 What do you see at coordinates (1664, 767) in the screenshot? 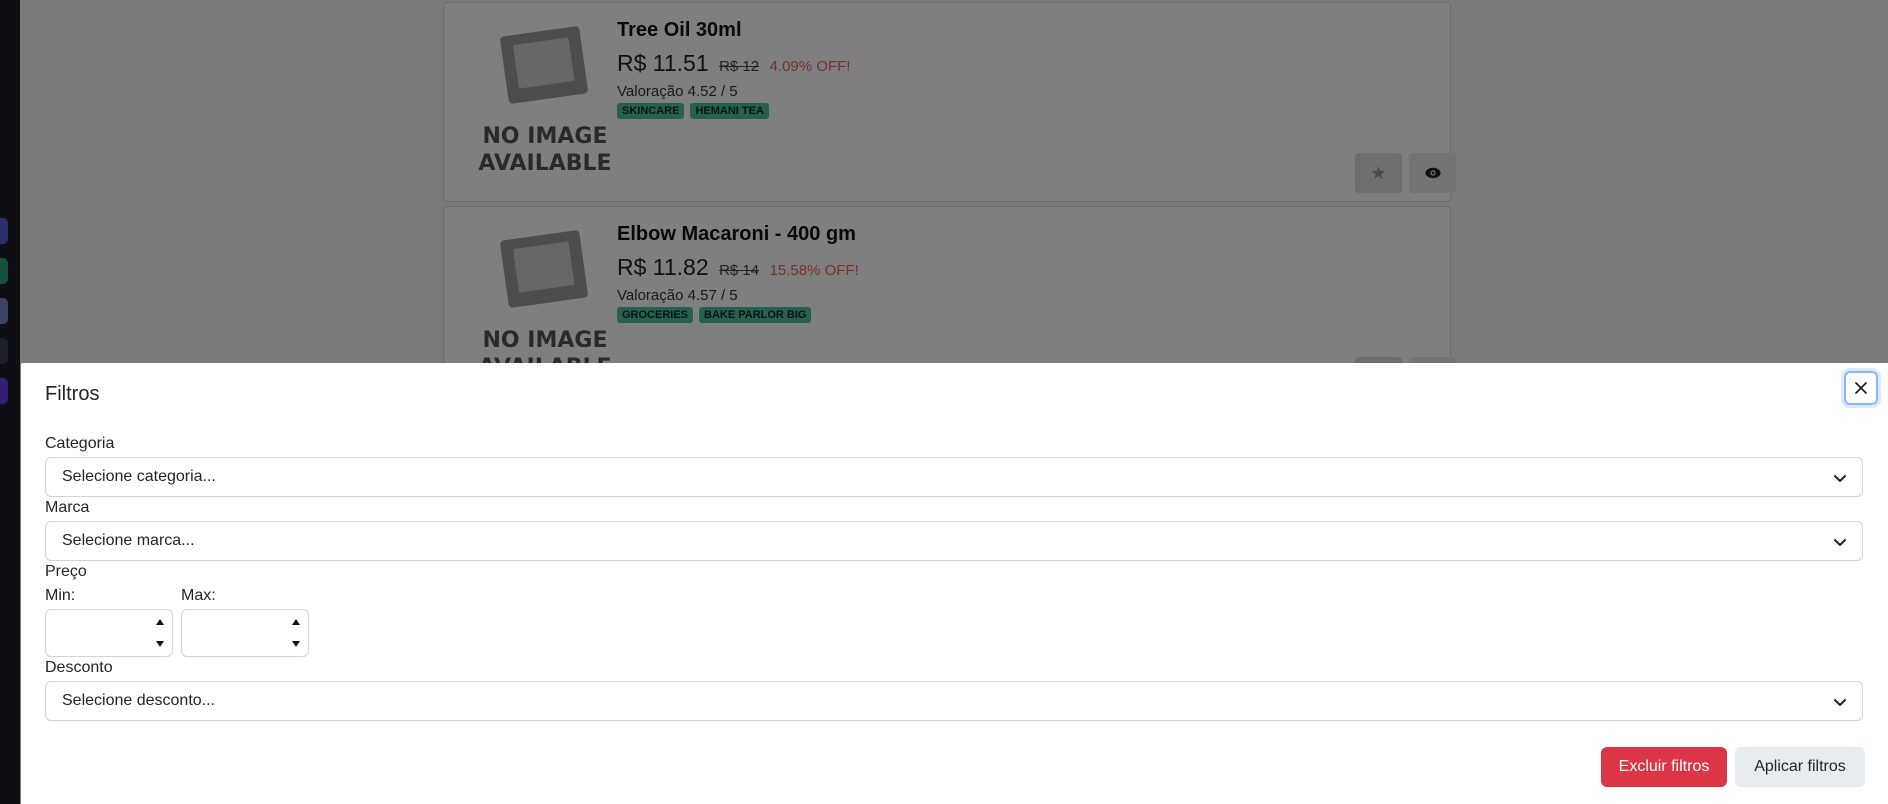
I see `clear-filters-button: Excluir filtros` at bounding box center [1664, 767].